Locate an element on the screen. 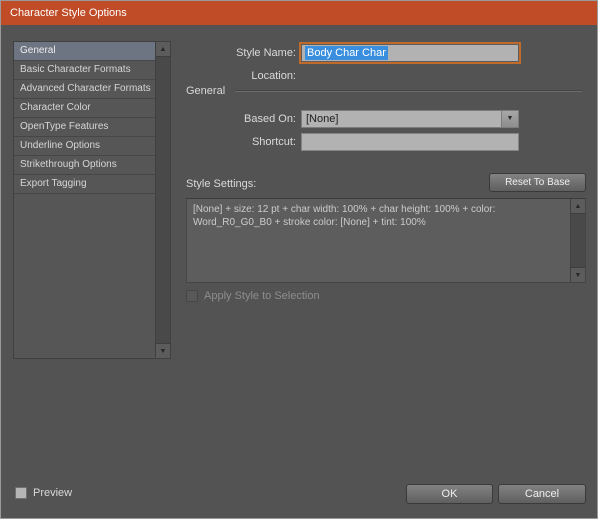 The width and height of the screenshot is (600, 521). sidebar-item-strikethrough-options: Strikethrough Options is located at coordinates (84, 165).